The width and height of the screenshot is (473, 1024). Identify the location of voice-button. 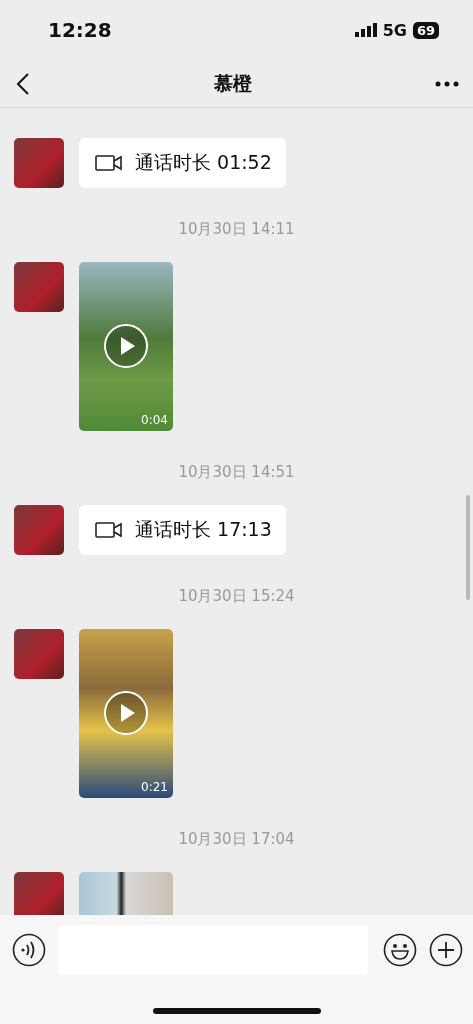
(29, 950).